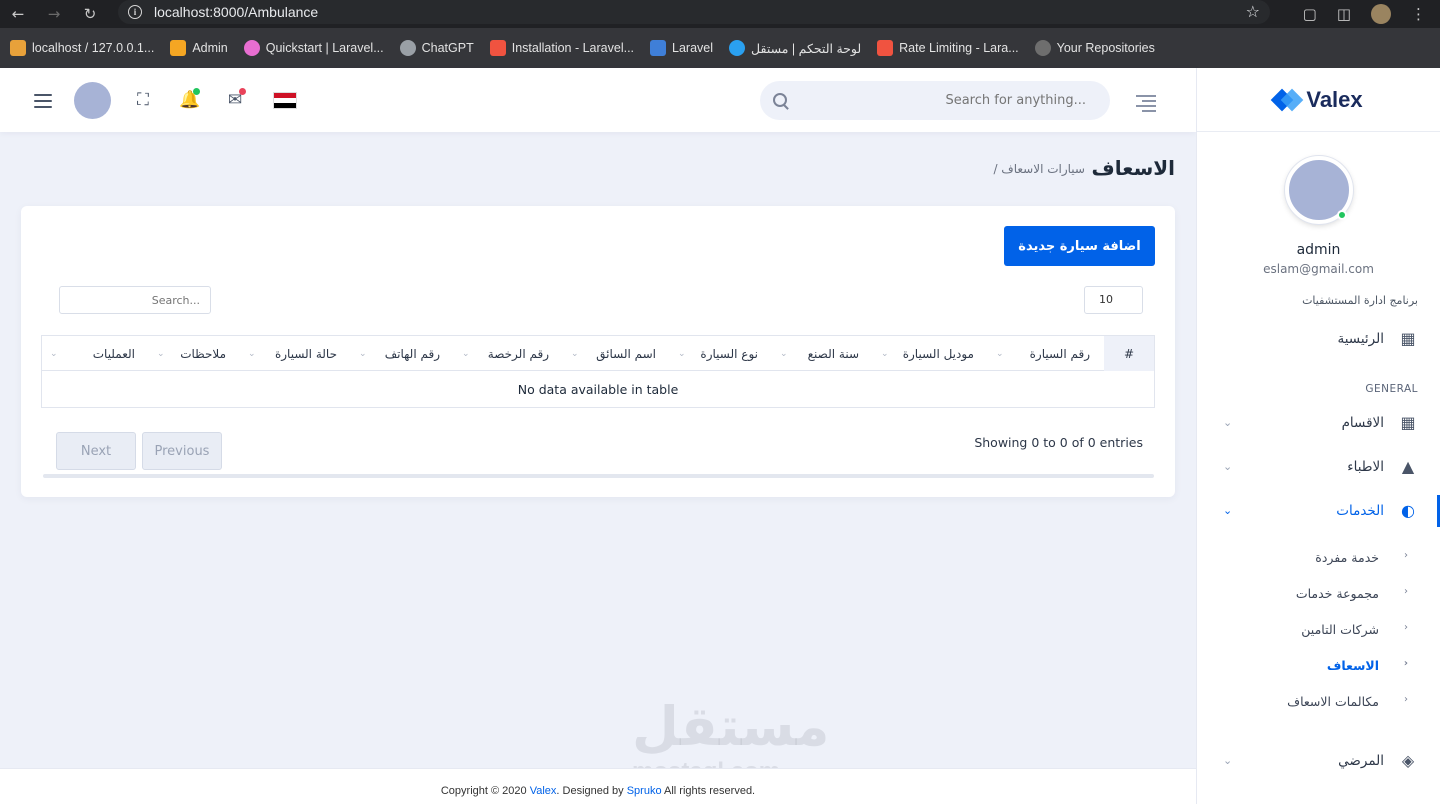 Image resolution: width=1440 pixels, height=804 pixels. What do you see at coordinates (598, 100) in the screenshot?
I see `app-header: ⛶ 🔔 ✉` at bounding box center [598, 100].